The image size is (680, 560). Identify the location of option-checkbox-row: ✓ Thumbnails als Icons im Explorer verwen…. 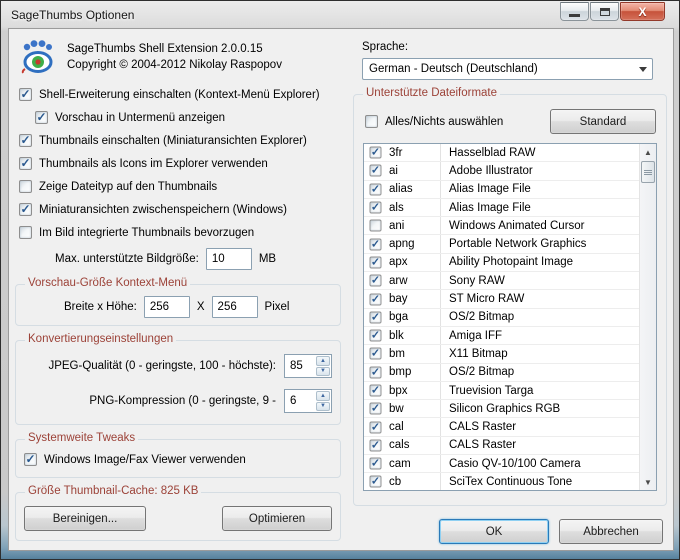
(181, 163).